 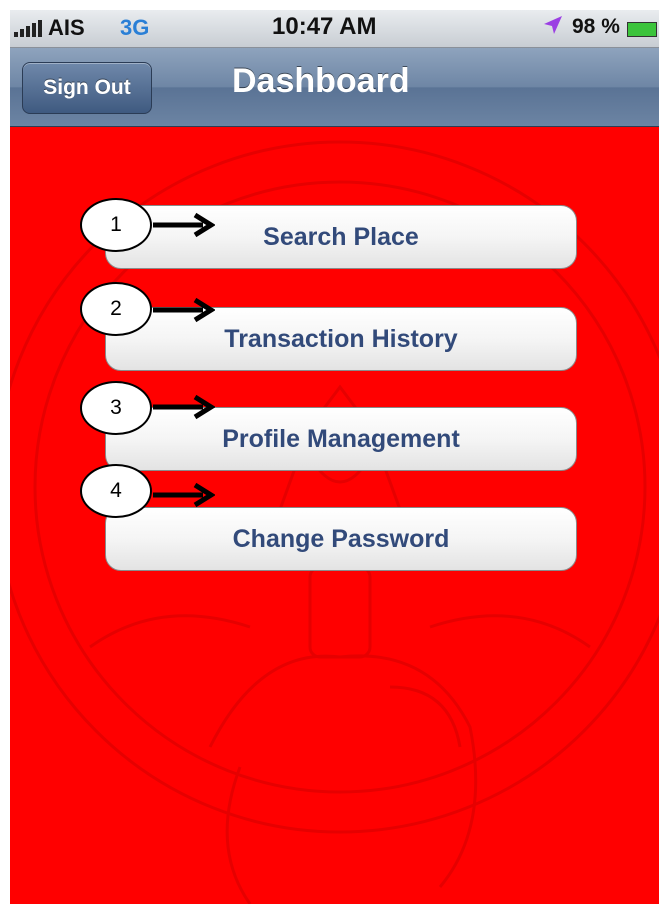 What do you see at coordinates (87, 88) in the screenshot?
I see `sign-out-button: Sign Out` at bounding box center [87, 88].